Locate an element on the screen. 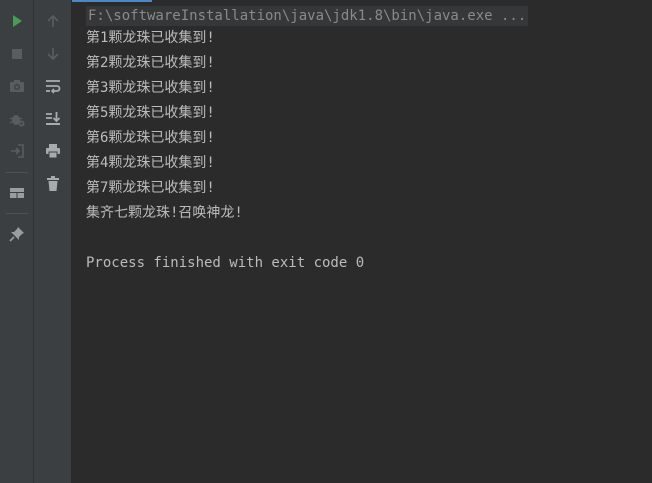 This screenshot has height=483, width=652. output-line: 第4颗龙珠已收集到! is located at coordinates (150, 163).